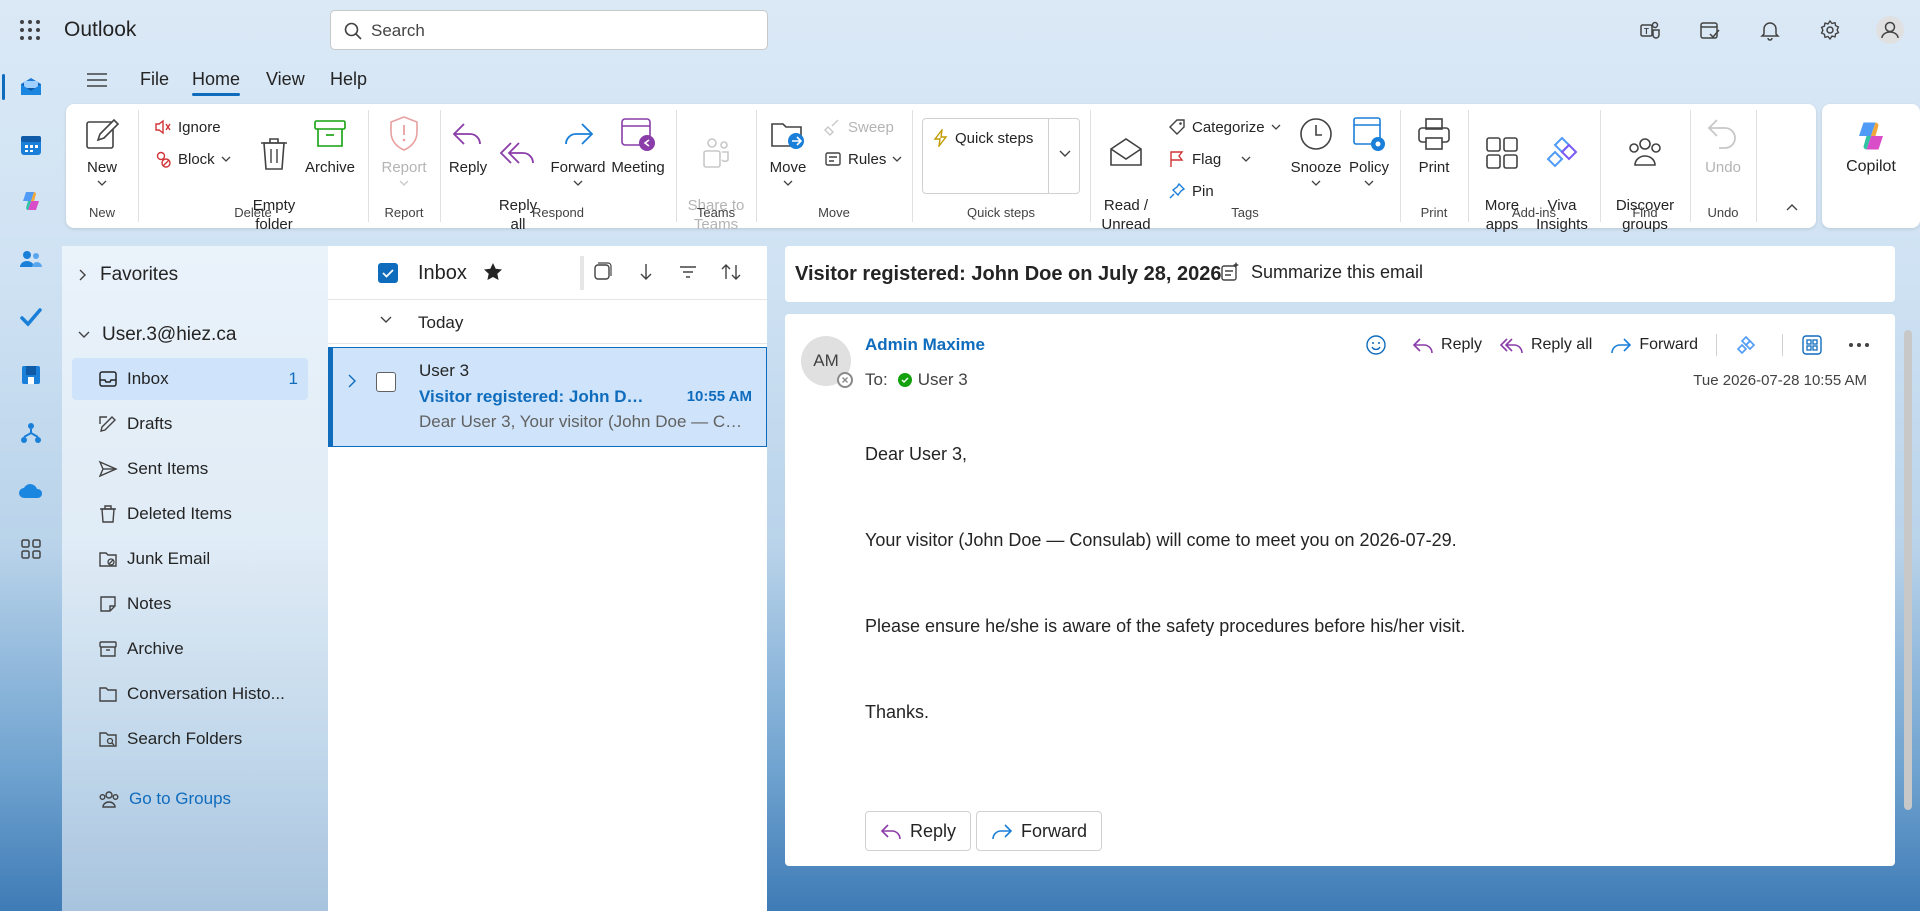 The height and width of the screenshot is (911, 1920). What do you see at coordinates (1908, 570) in the screenshot?
I see `reading-pane-scrollbar` at bounding box center [1908, 570].